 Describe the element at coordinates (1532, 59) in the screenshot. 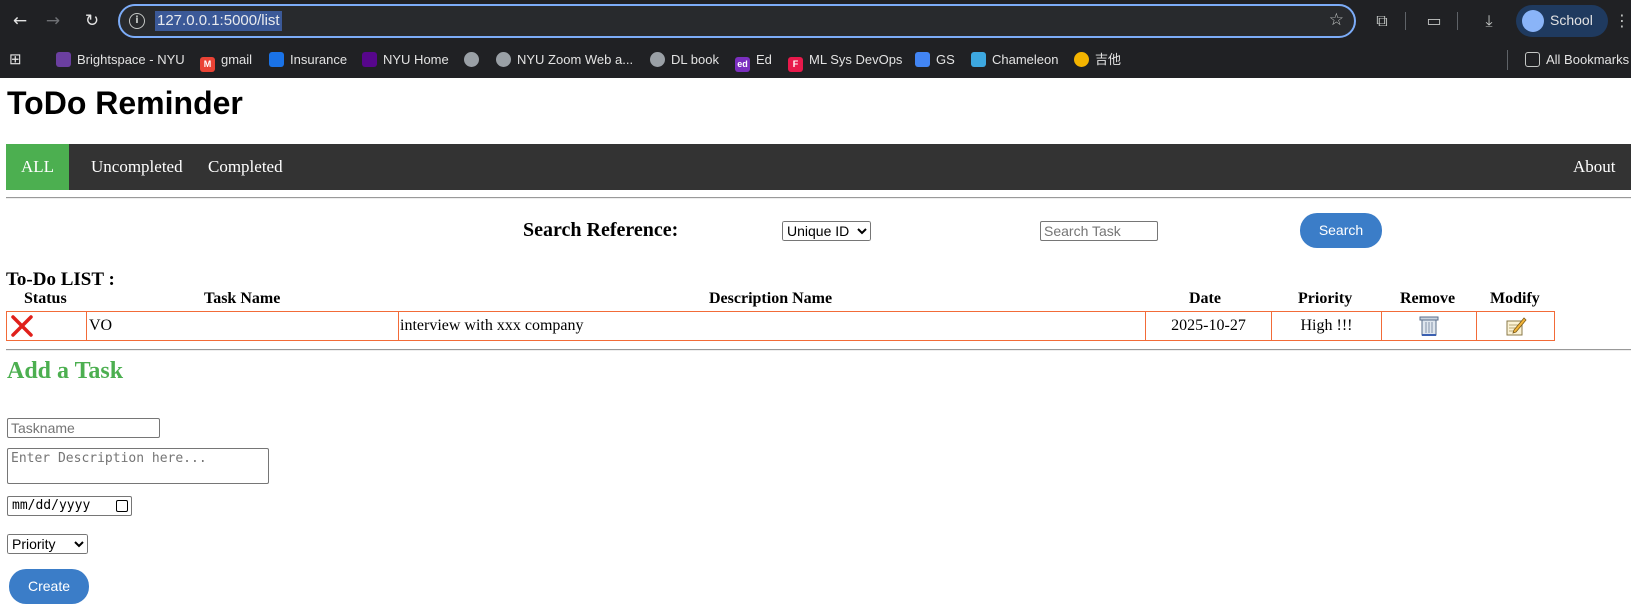

I see `folder-icon` at that location.